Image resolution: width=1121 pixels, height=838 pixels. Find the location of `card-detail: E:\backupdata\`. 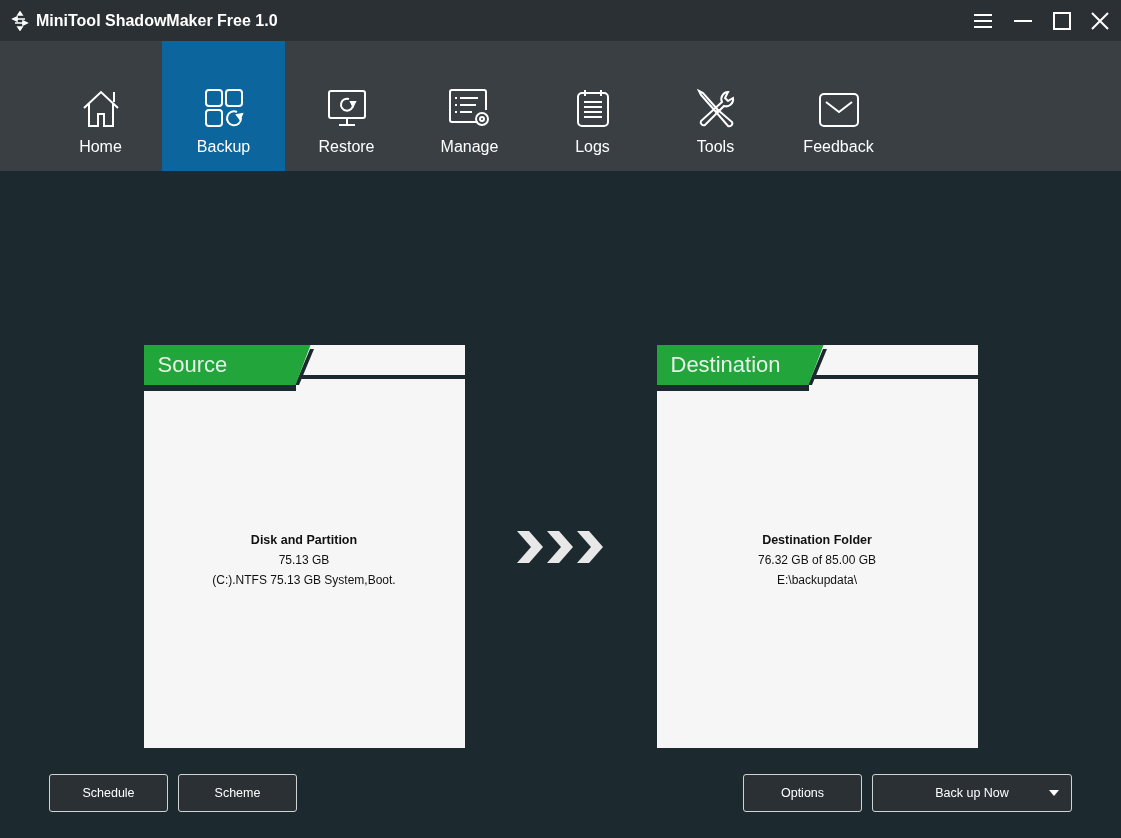

card-detail: E:\backupdata\ is located at coordinates (817, 579).